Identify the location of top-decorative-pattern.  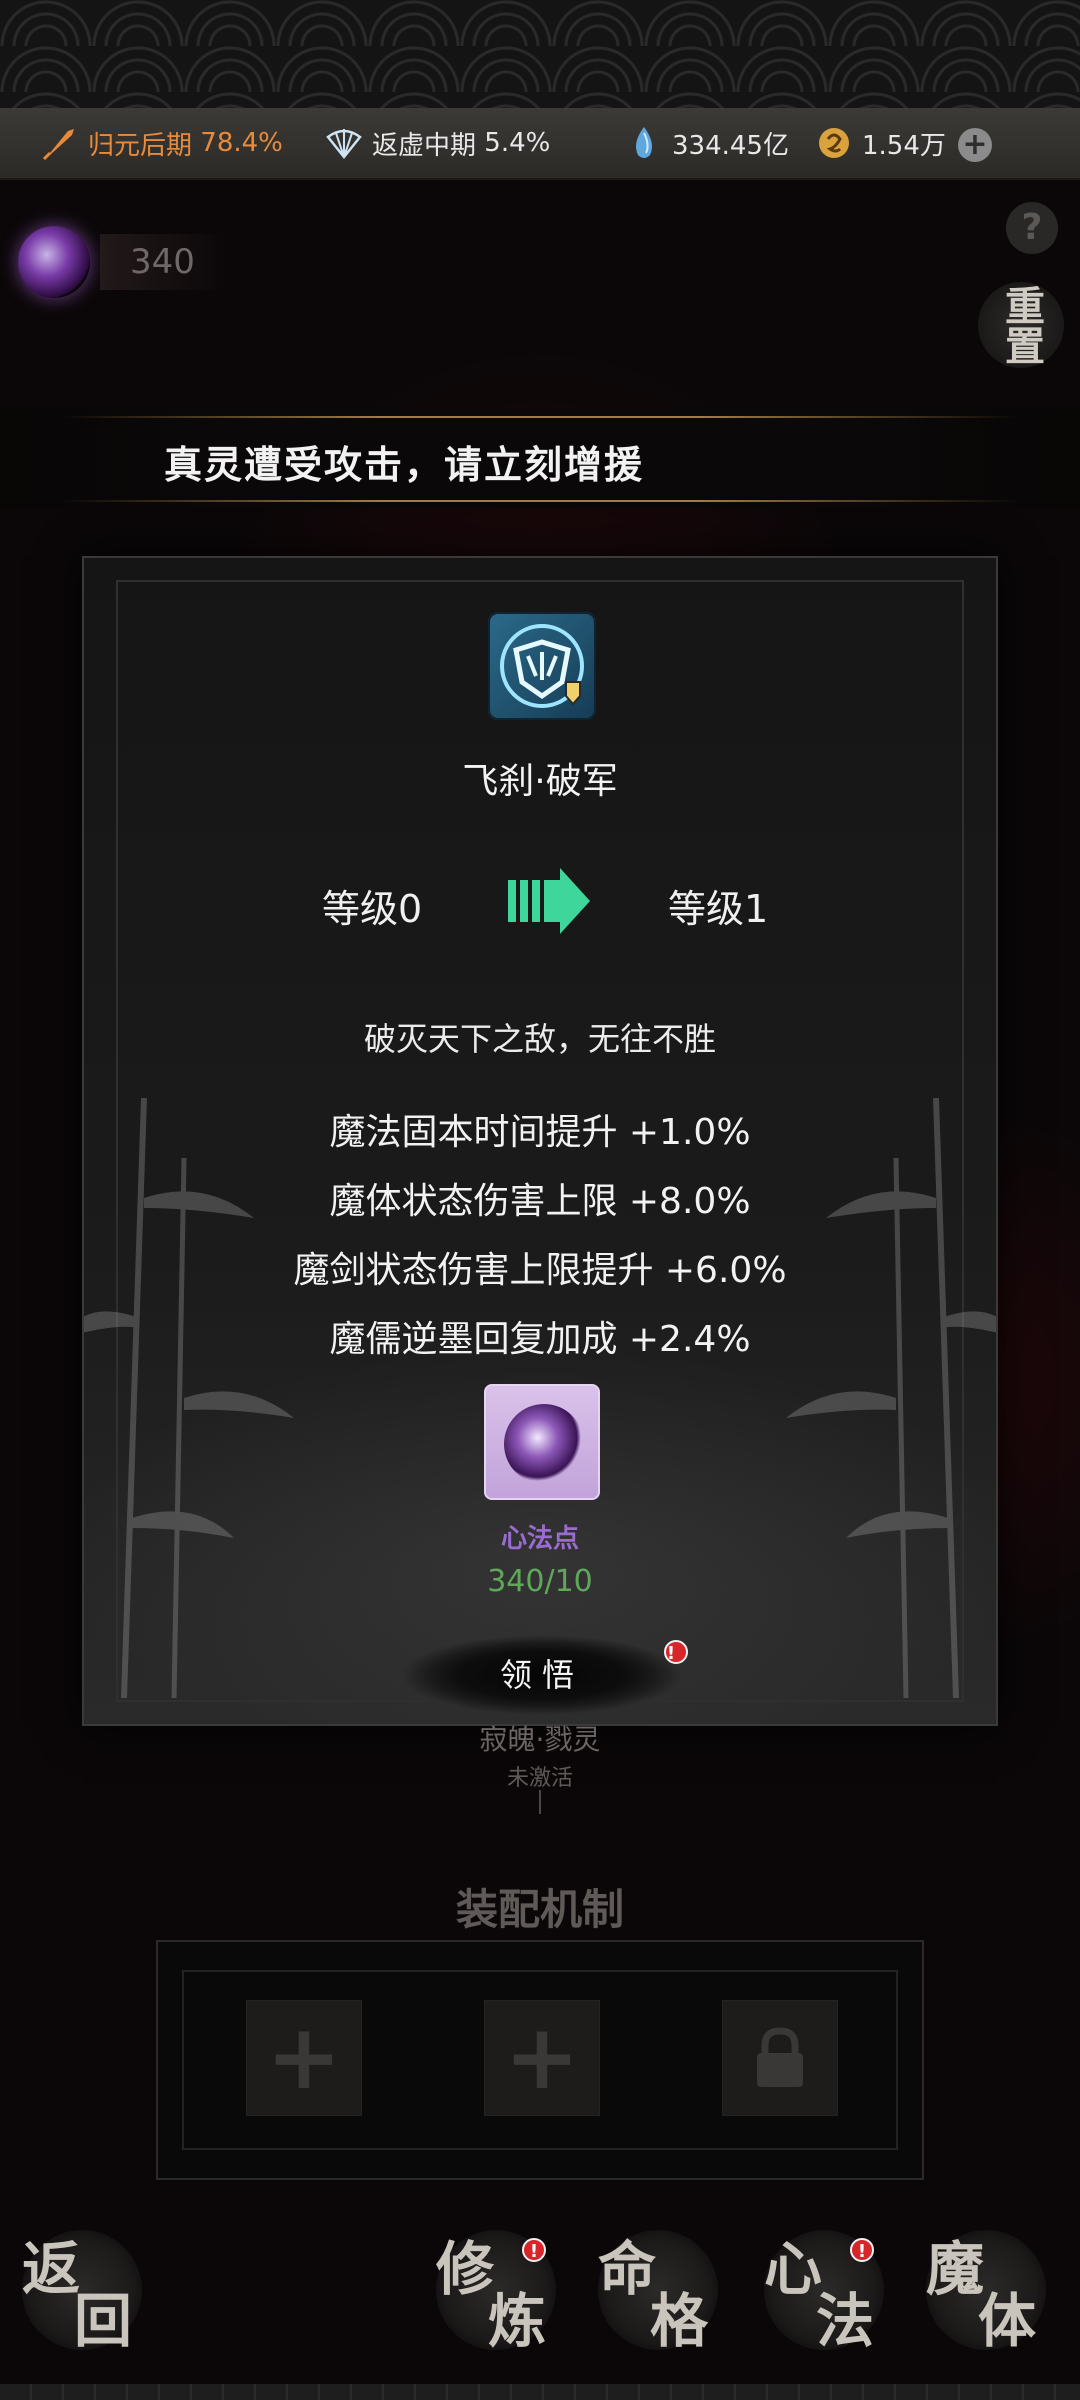
(540, 54).